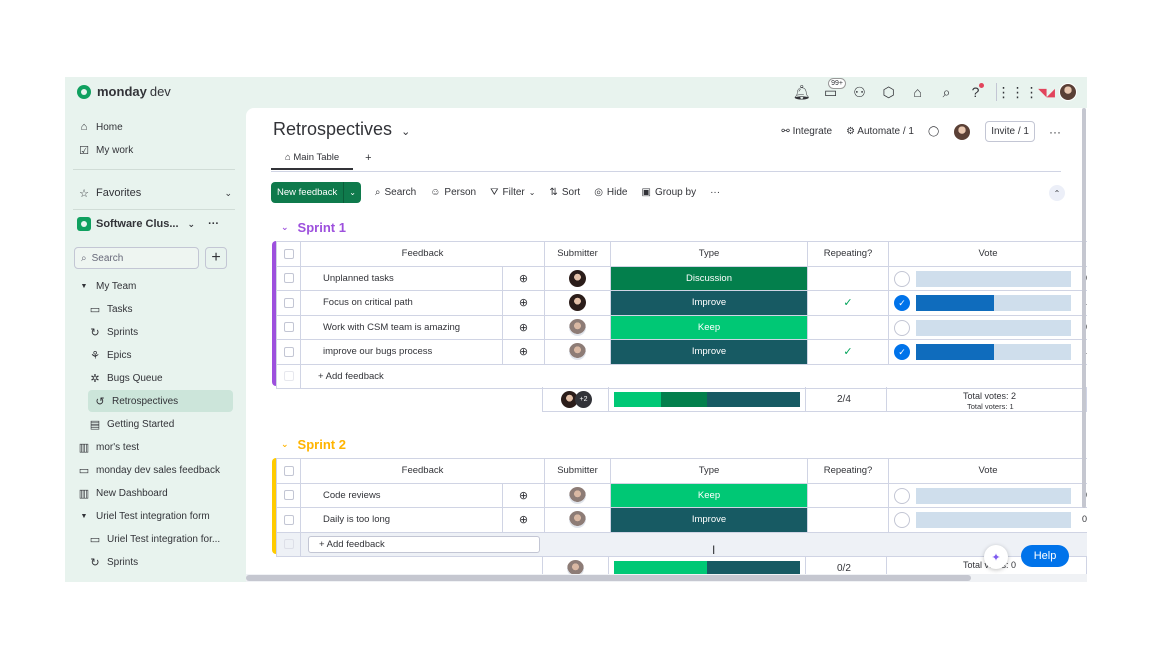 This screenshot has width=1152, height=648. What do you see at coordinates (154, 150) in the screenshot?
I see `sidebar-item-my-work: ☑ My work` at bounding box center [154, 150].